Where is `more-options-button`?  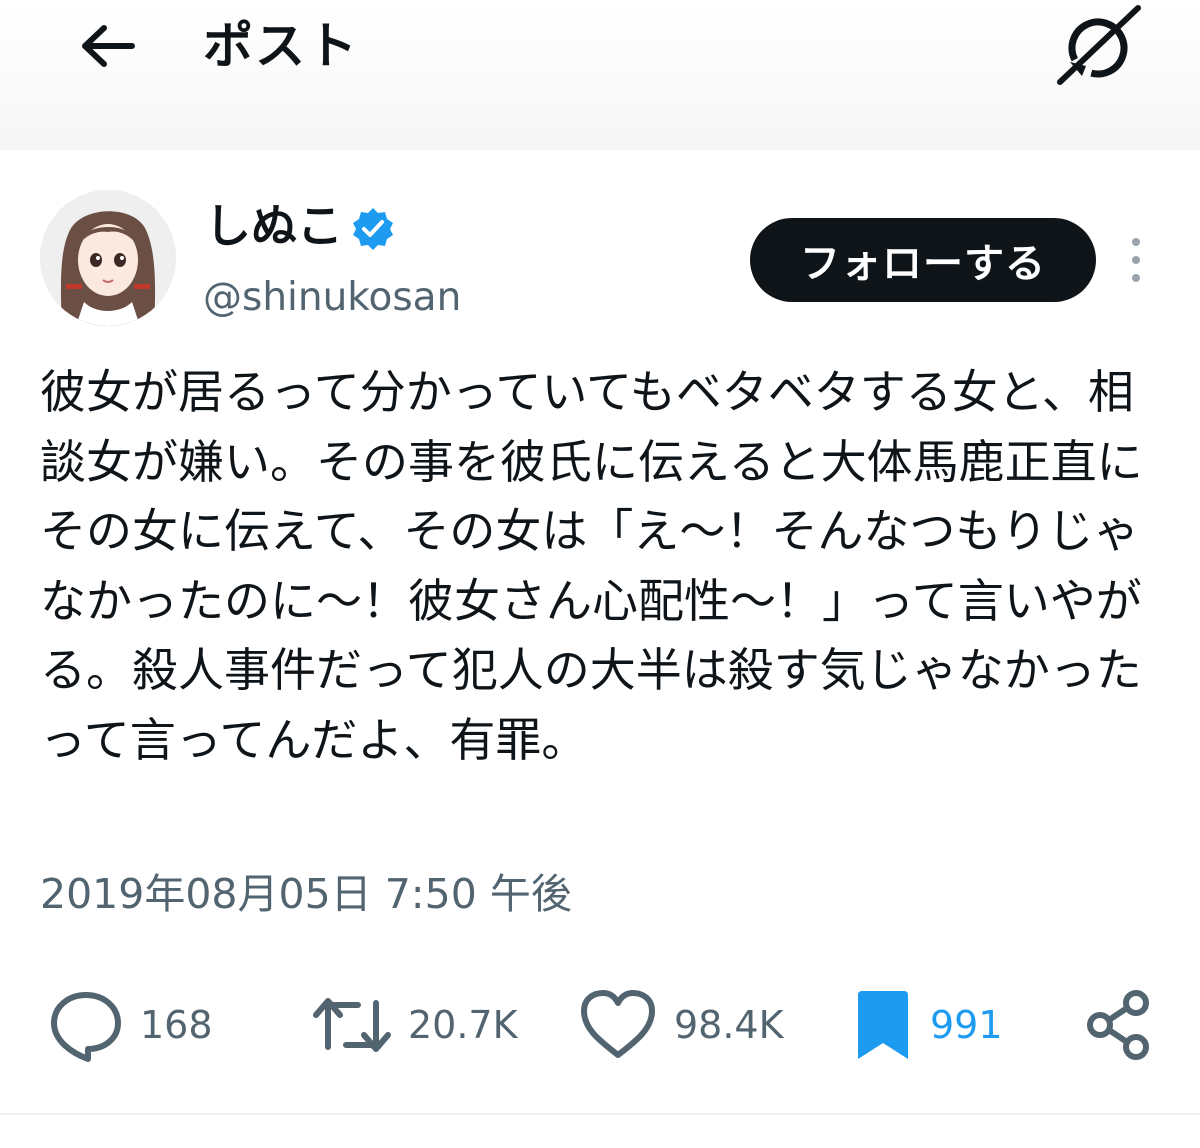 more-options-button is located at coordinates (1136, 260).